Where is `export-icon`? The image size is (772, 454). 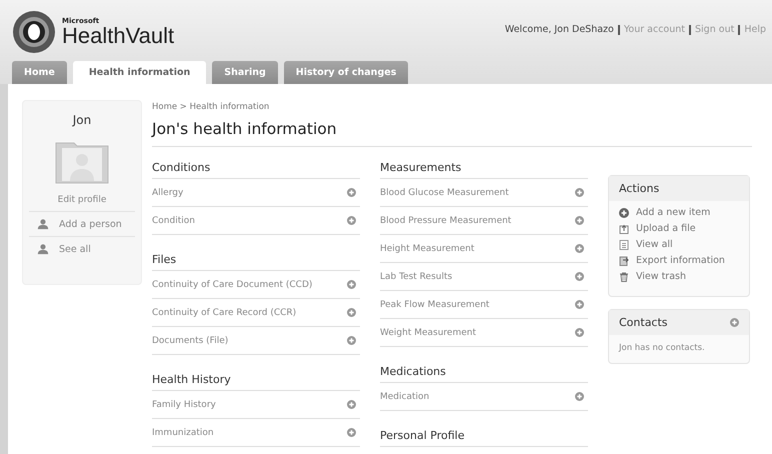
export-icon is located at coordinates (624, 261).